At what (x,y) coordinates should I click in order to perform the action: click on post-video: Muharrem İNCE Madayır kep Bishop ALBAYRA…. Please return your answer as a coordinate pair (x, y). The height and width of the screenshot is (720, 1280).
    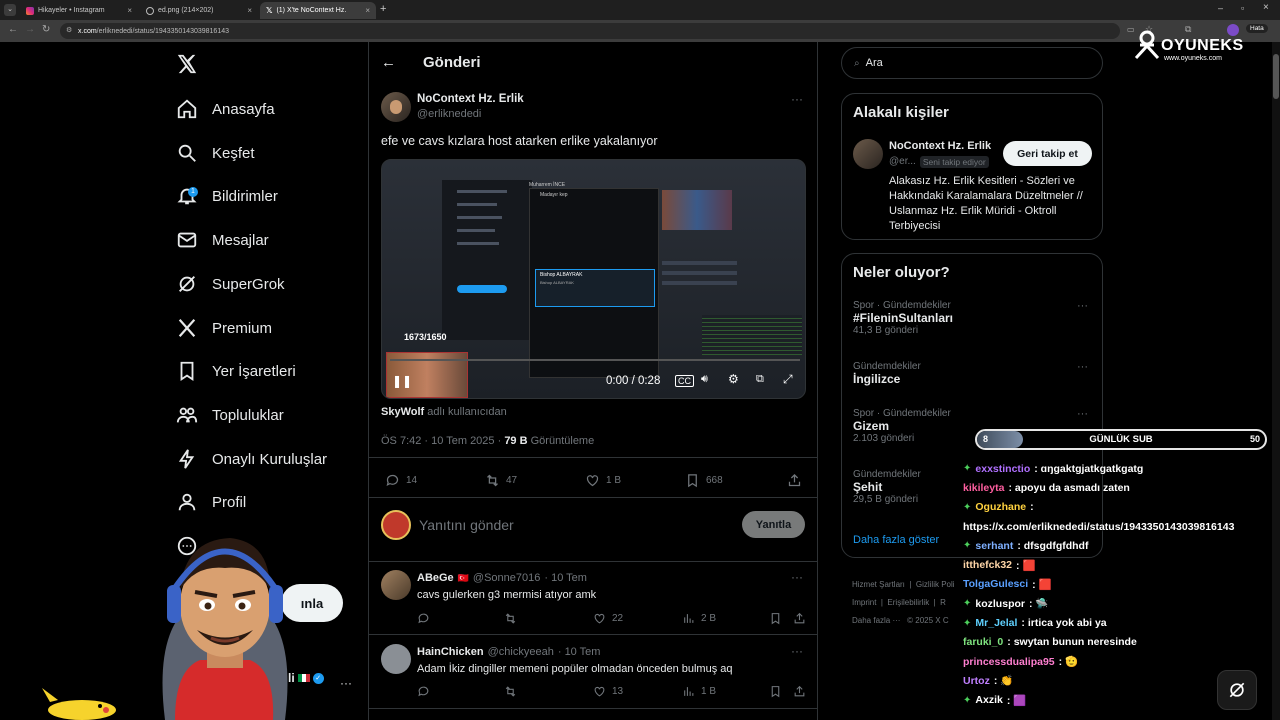
    Looking at the image, I should click on (593, 279).